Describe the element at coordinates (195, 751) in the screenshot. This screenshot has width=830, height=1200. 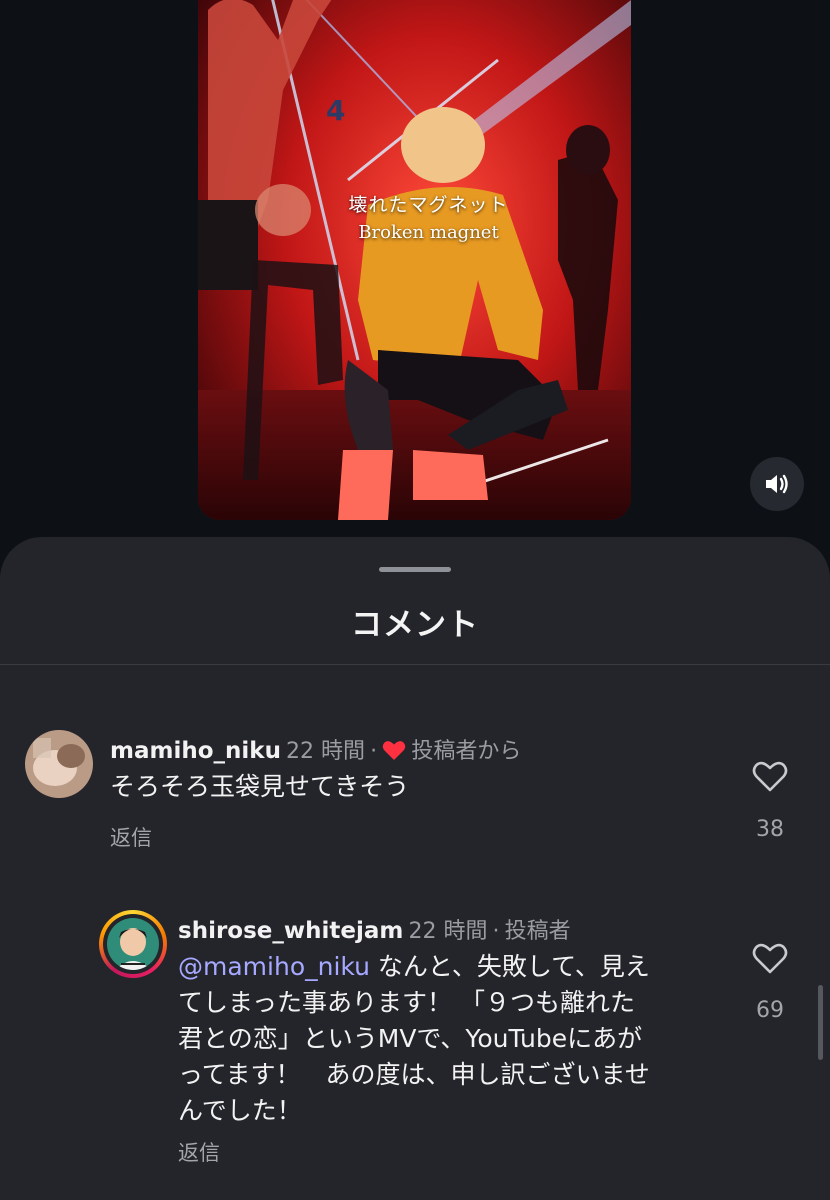
I see `username: mamiho_niku` at that location.